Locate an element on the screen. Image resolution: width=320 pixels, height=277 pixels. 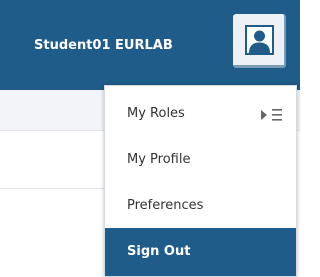
menu-item-sign-out: Sign Out is located at coordinates (200, 252).